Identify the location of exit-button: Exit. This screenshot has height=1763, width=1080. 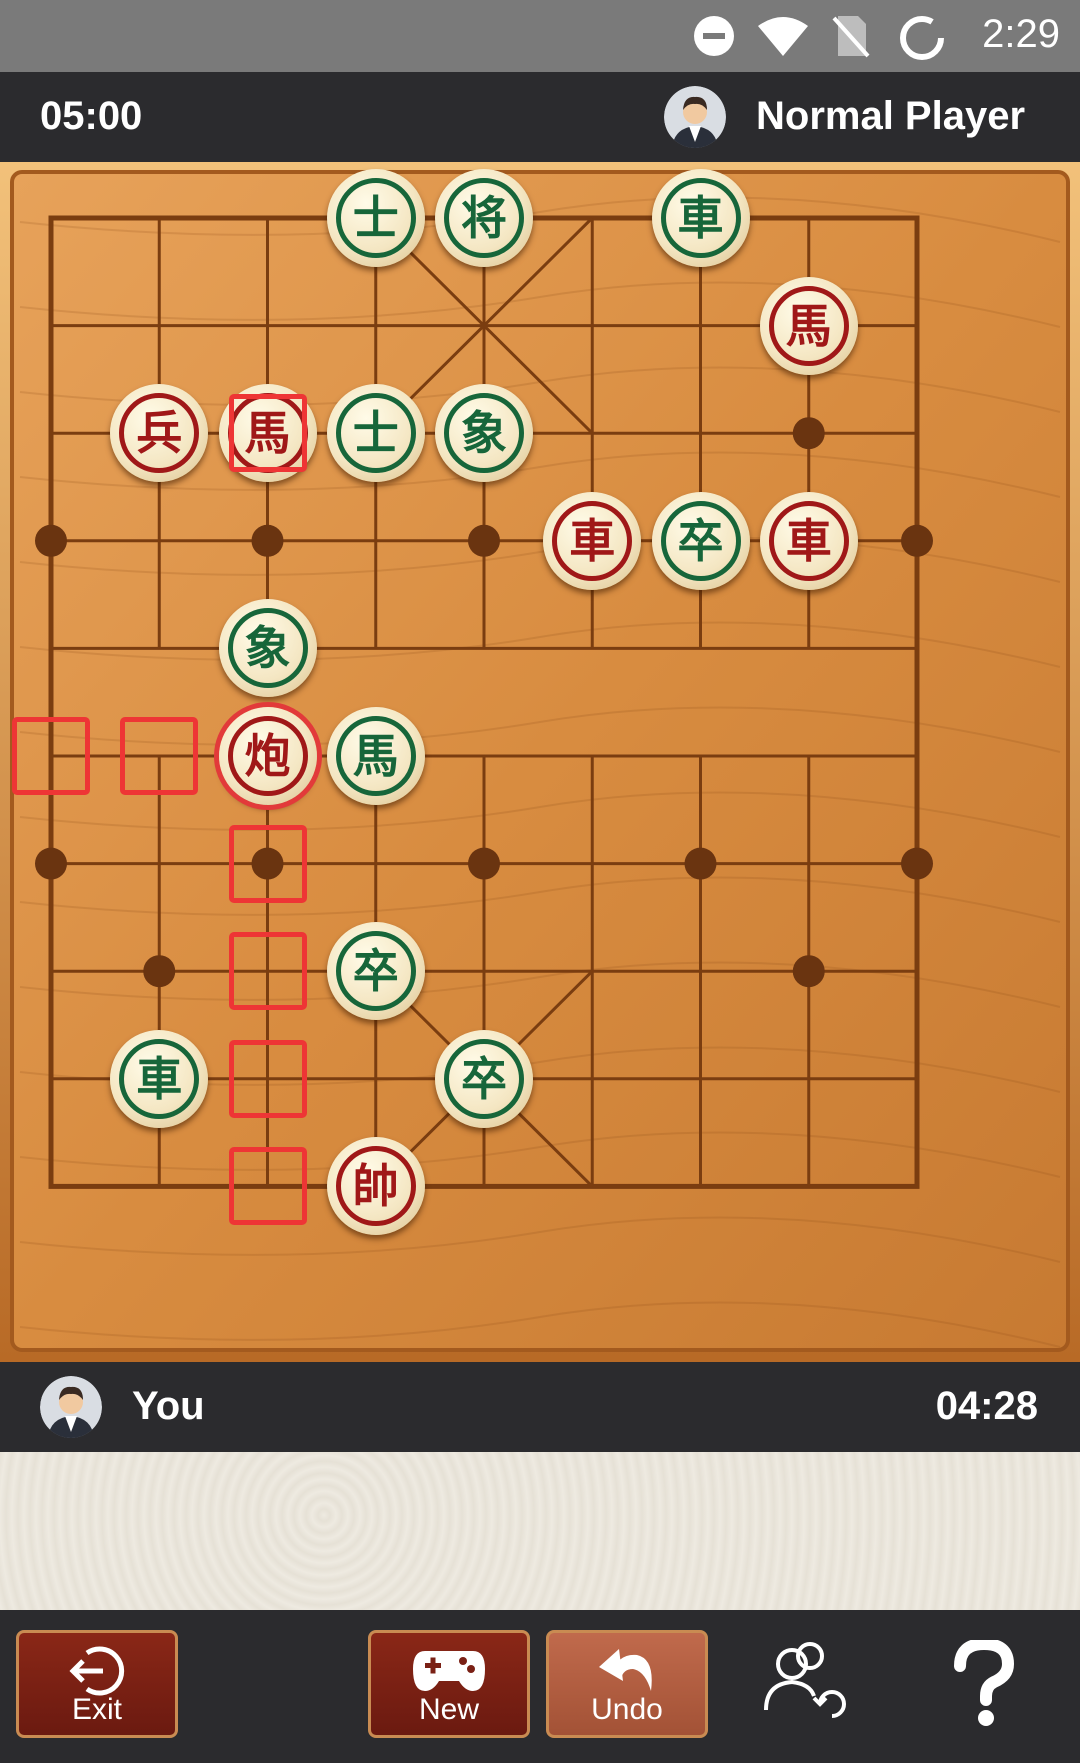
(97, 1684).